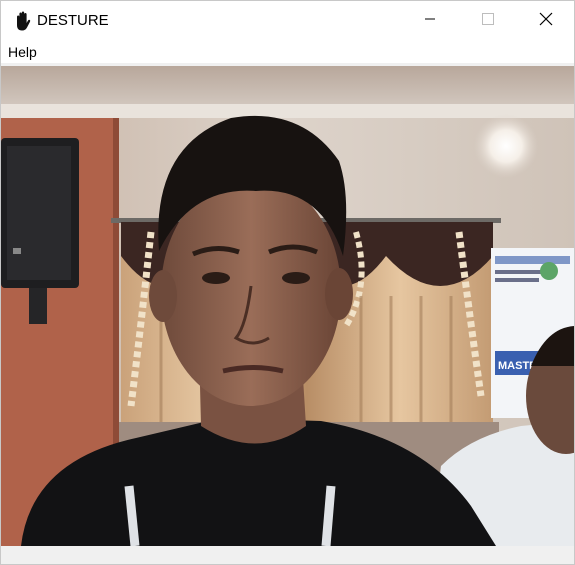 The height and width of the screenshot is (565, 575). I want to click on status-bar, so click(287, 555).